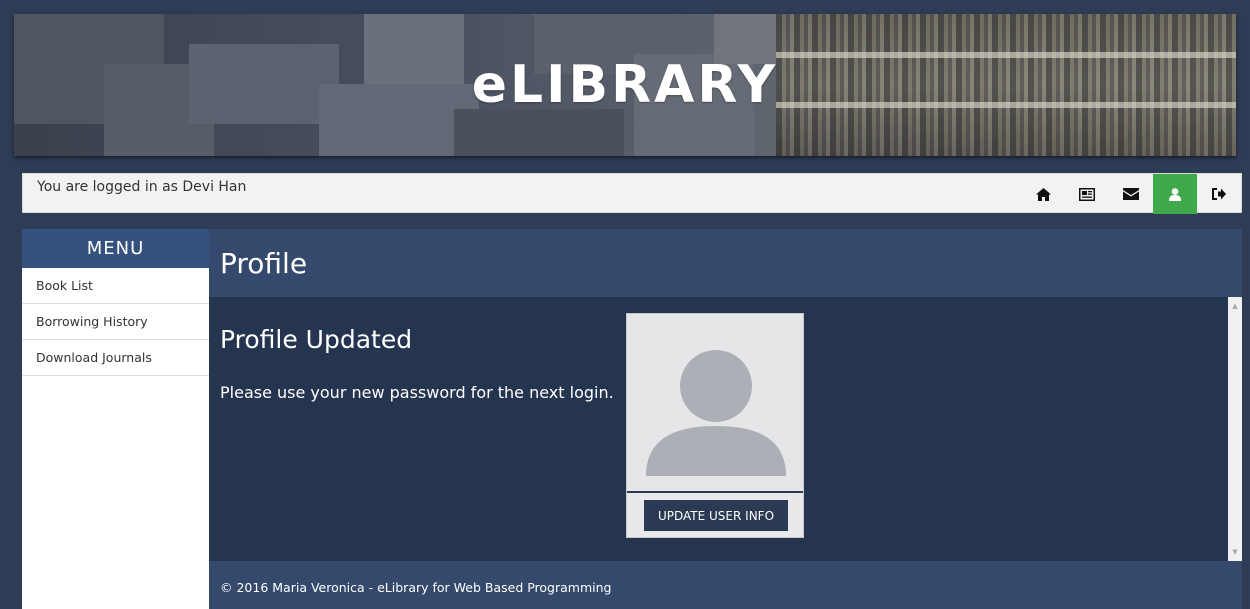 The height and width of the screenshot is (609, 1250). What do you see at coordinates (1087, 194) in the screenshot?
I see `catalog-icon` at bounding box center [1087, 194].